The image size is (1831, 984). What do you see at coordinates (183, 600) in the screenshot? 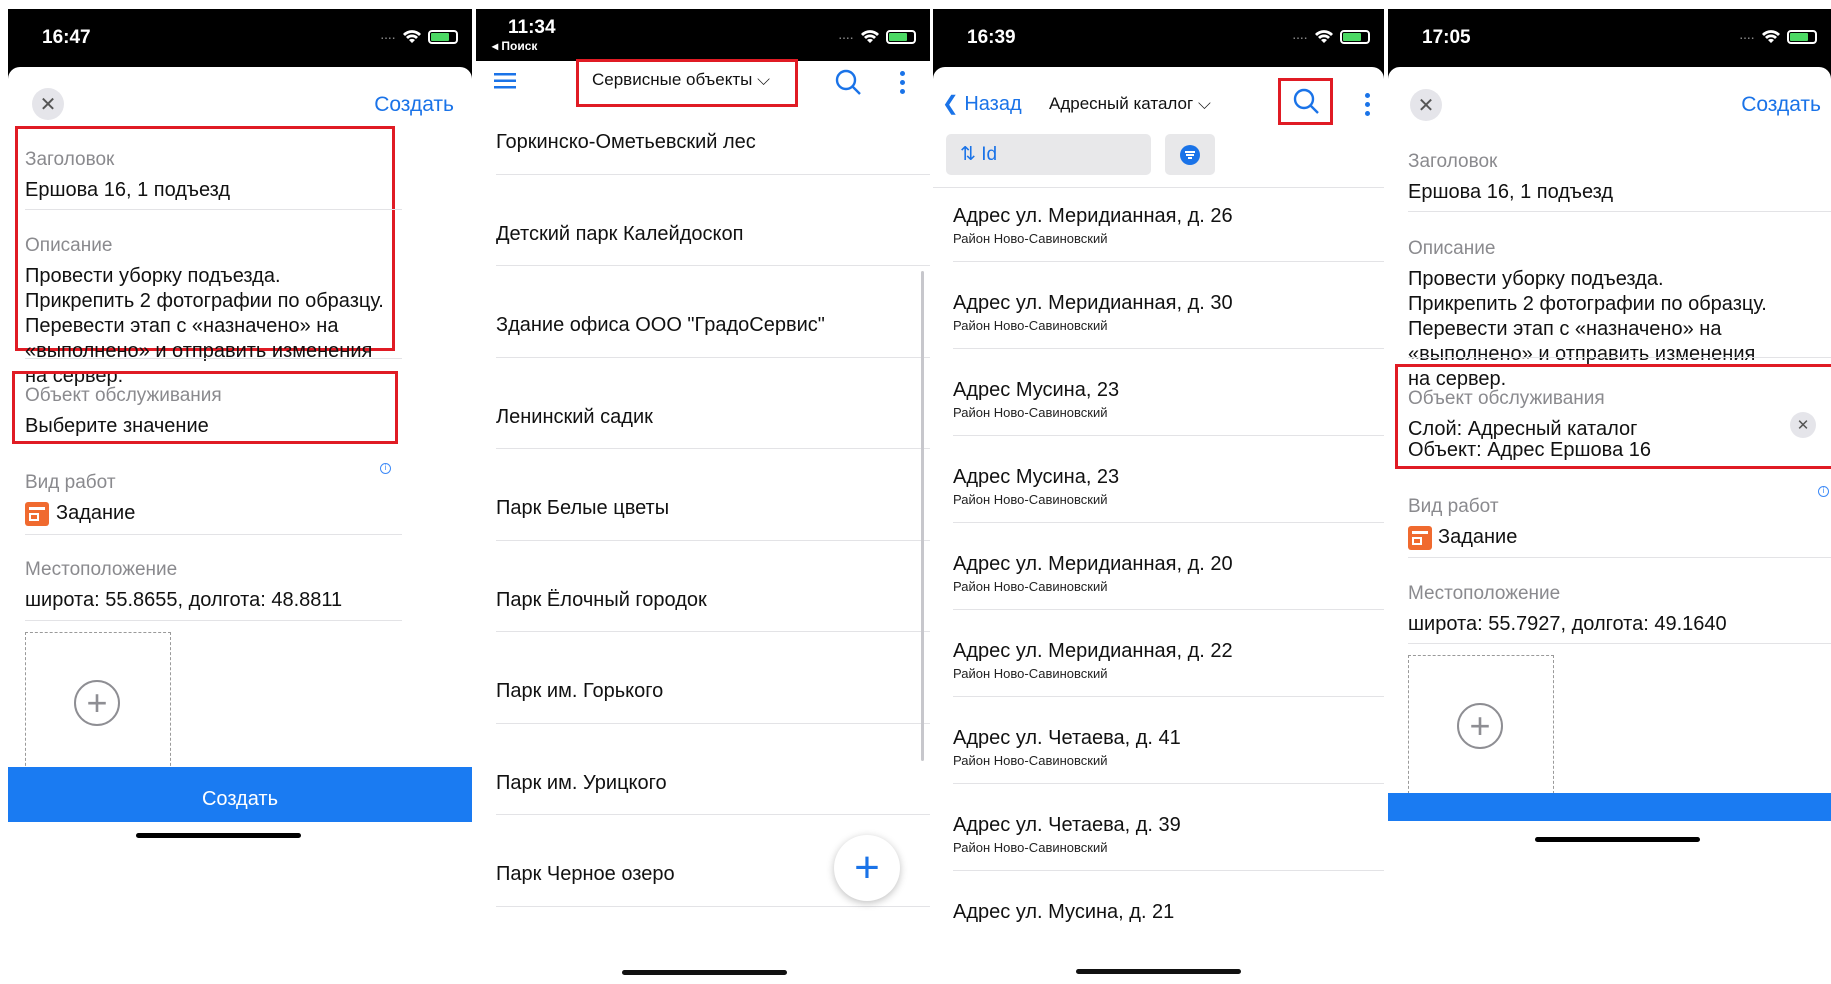
I see `location-value: широта: 55.8655, долгота: 48.8811` at bounding box center [183, 600].